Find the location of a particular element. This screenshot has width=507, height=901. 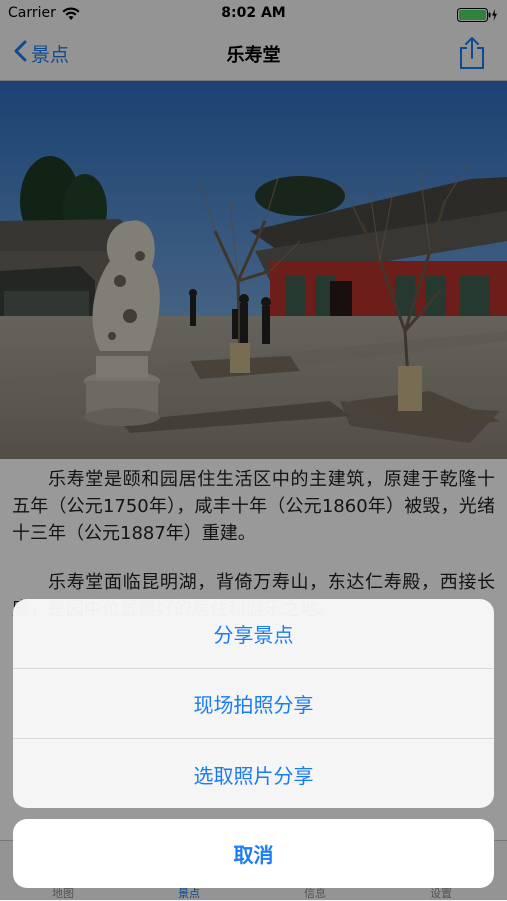

take-photo-share-button: 现场拍照分享 is located at coordinates (253, 704).